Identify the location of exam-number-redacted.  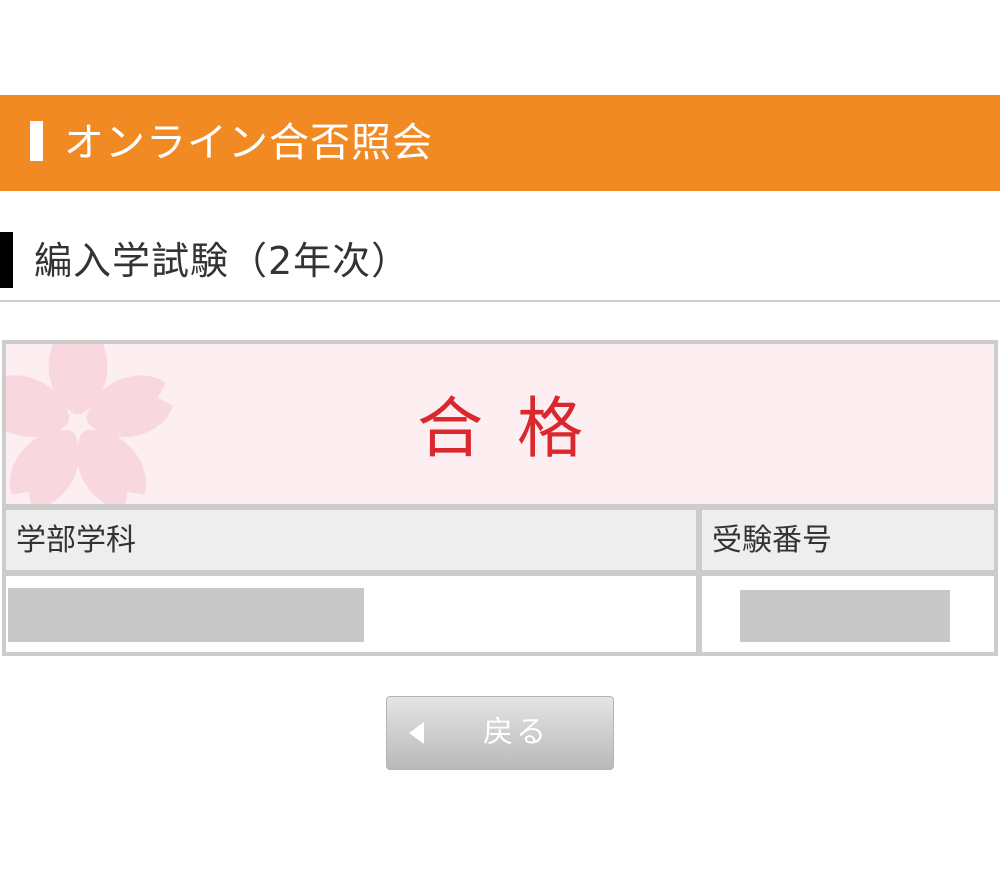
(845, 616).